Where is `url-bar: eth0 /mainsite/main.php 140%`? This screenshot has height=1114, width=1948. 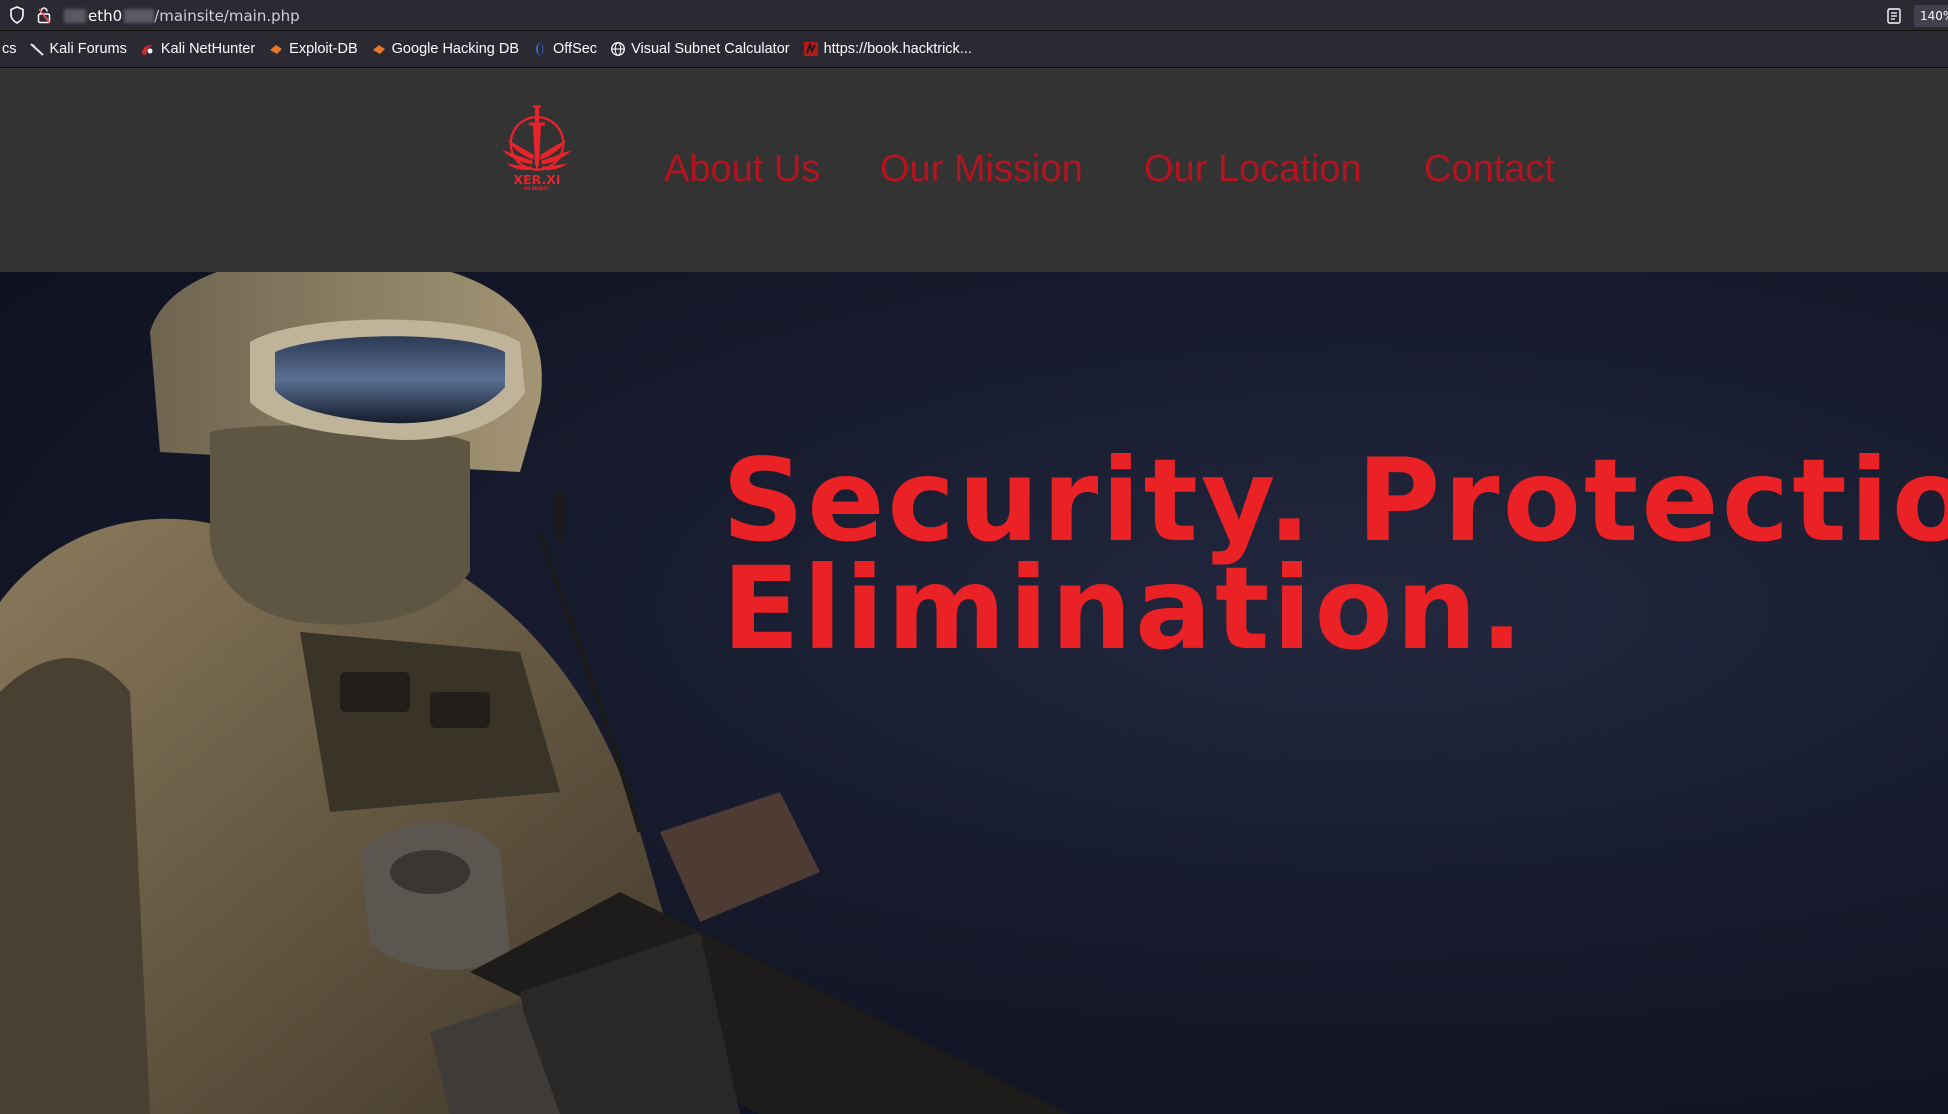 url-bar: eth0 /mainsite/main.php 140% is located at coordinates (974, 15).